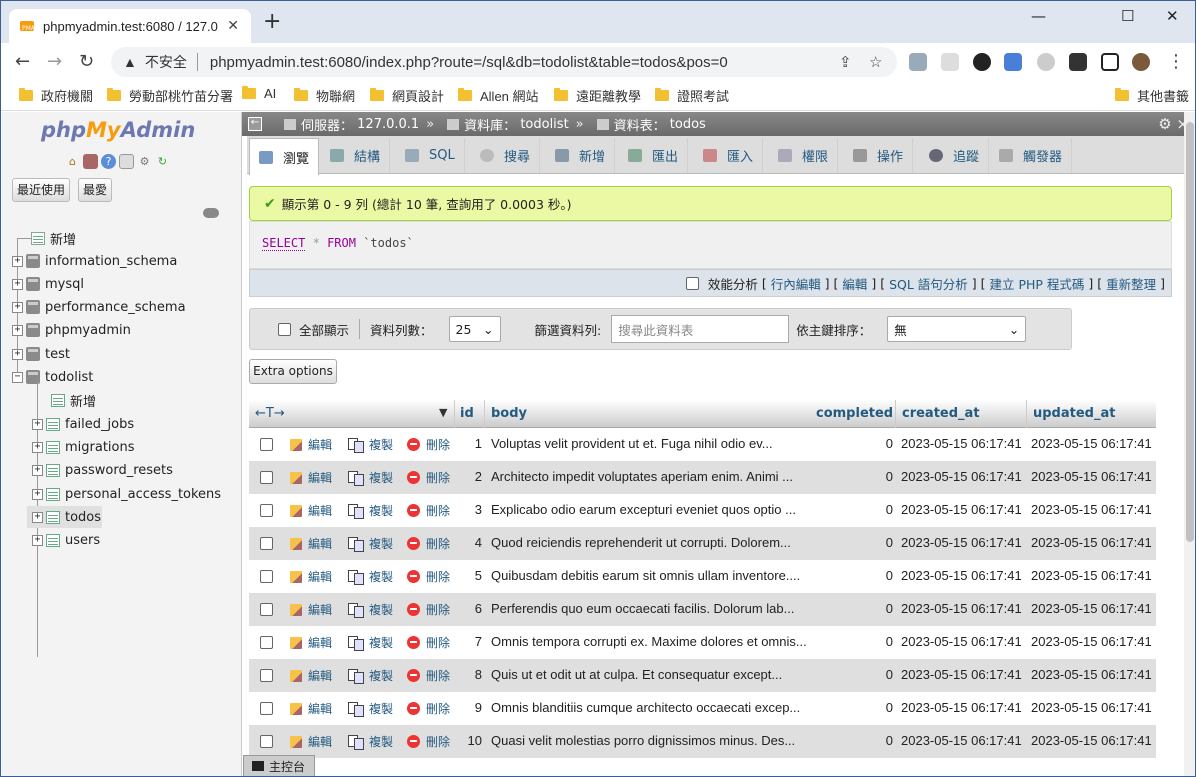  I want to click on tree-new-database: 新增, so click(53, 238).